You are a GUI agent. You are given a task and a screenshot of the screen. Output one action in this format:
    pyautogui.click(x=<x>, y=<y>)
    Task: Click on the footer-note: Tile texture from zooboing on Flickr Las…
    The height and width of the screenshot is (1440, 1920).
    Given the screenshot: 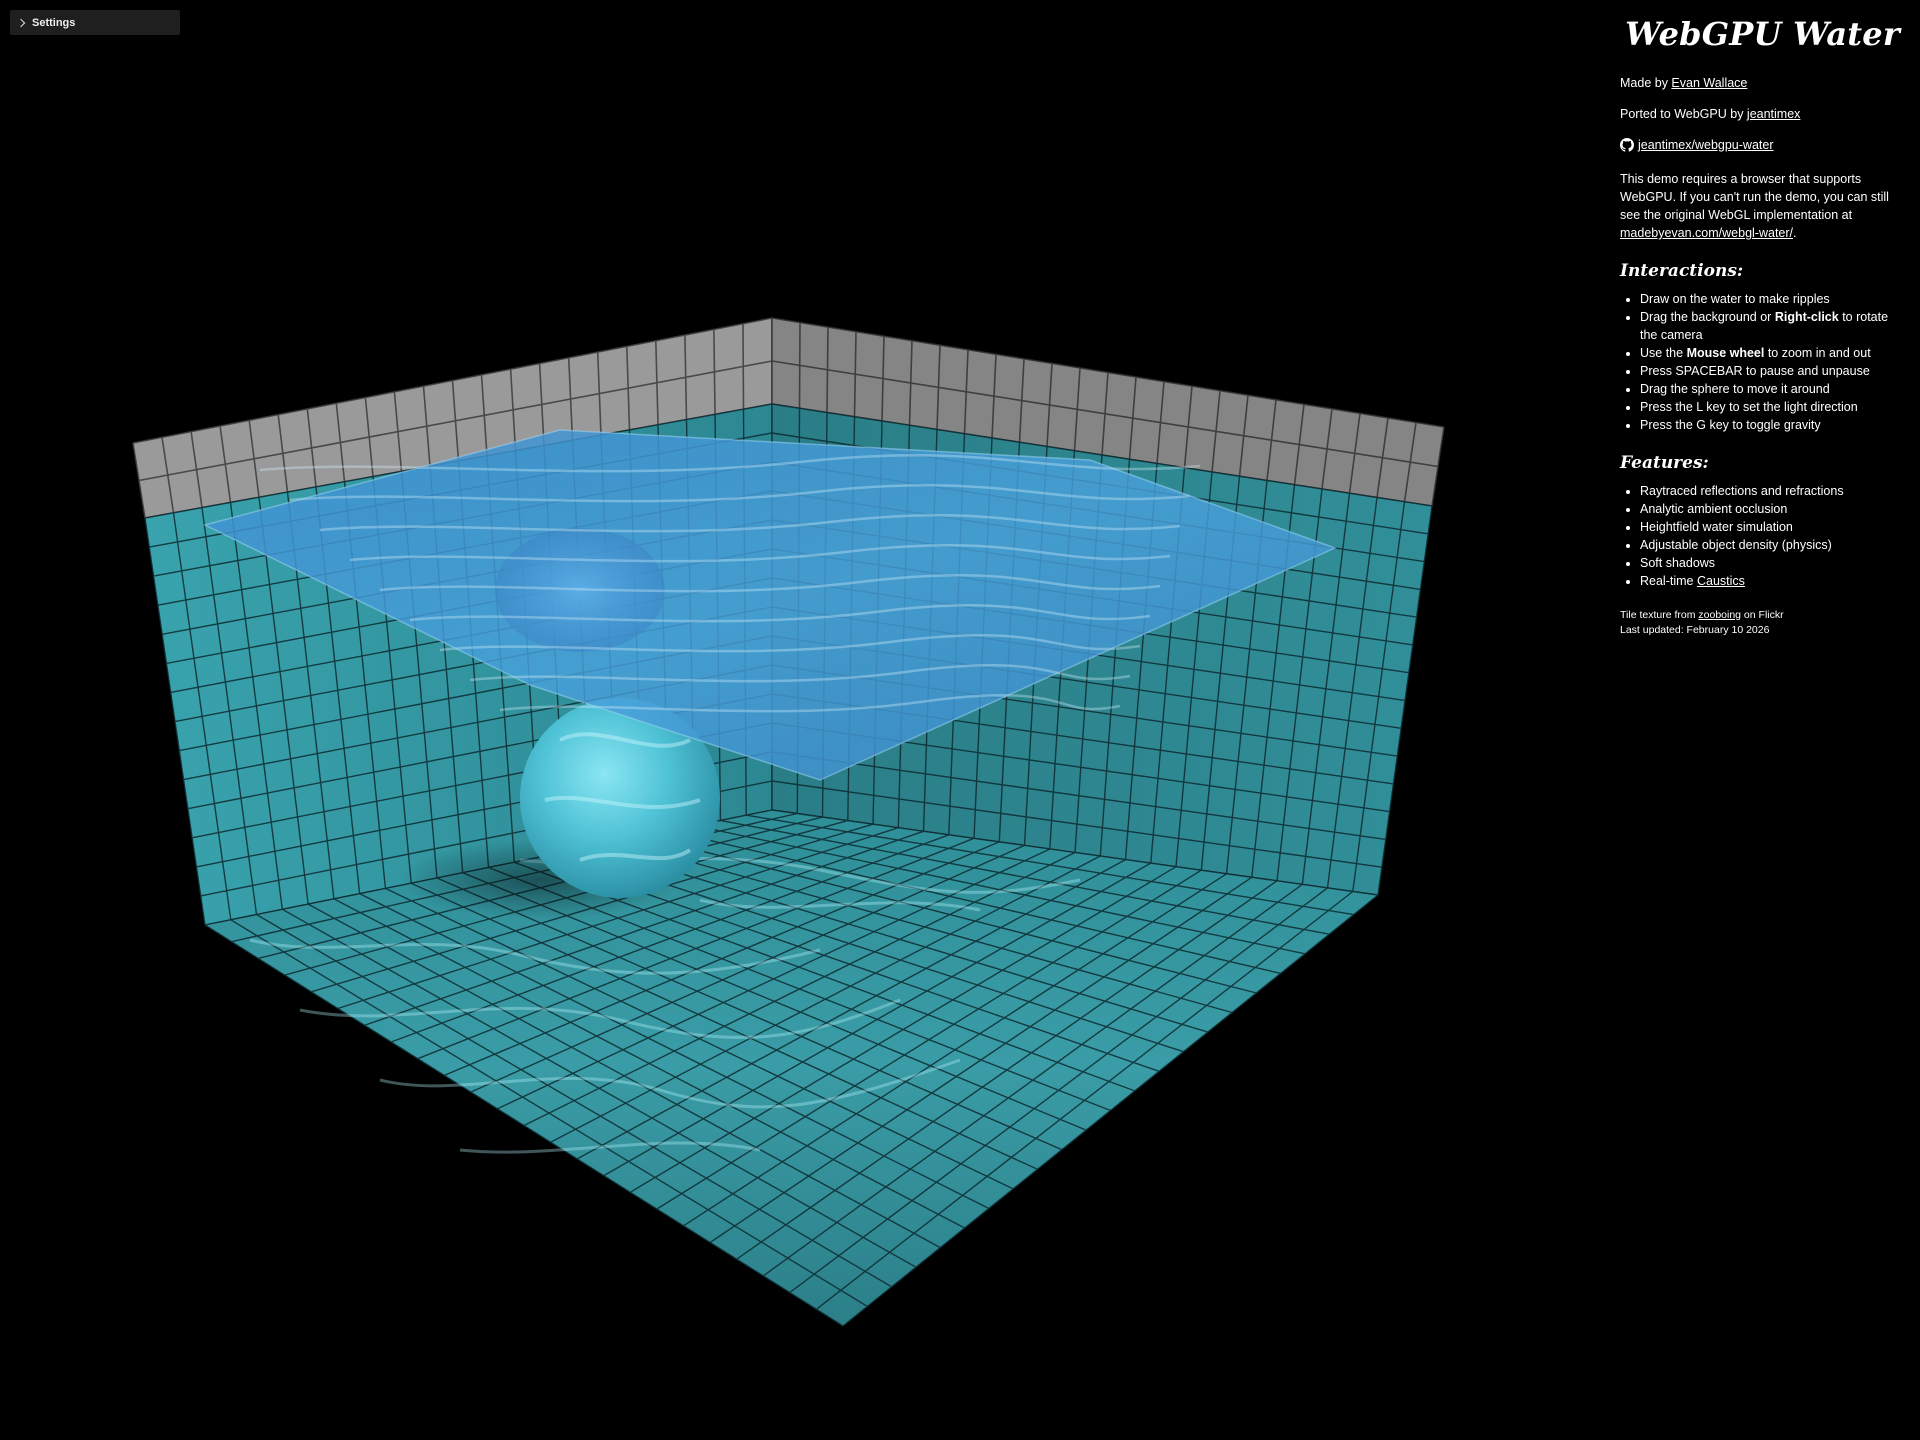 What is the action you would take?
    pyautogui.click(x=1762, y=623)
    